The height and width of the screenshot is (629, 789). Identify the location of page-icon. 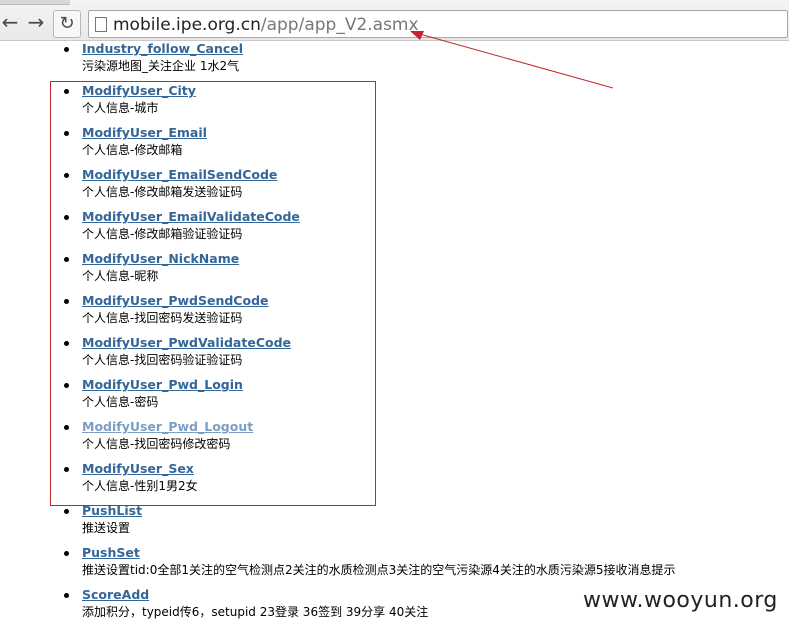
(101, 24).